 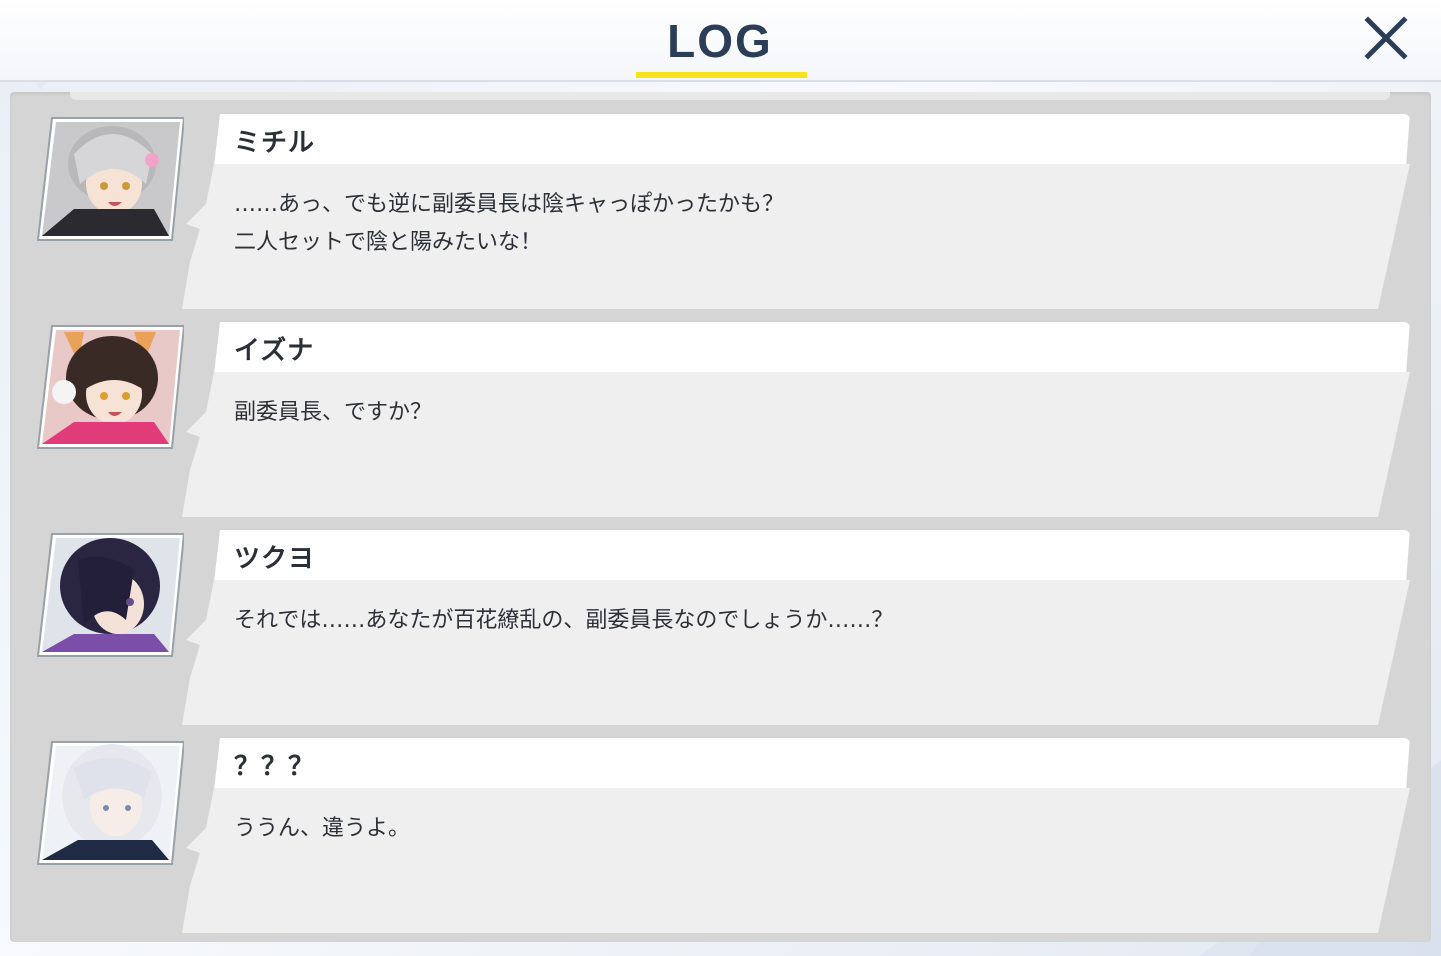 What do you see at coordinates (796, 444) in the screenshot?
I see `dialogue-bubble: 副委員長、ですか？` at bounding box center [796, 444].